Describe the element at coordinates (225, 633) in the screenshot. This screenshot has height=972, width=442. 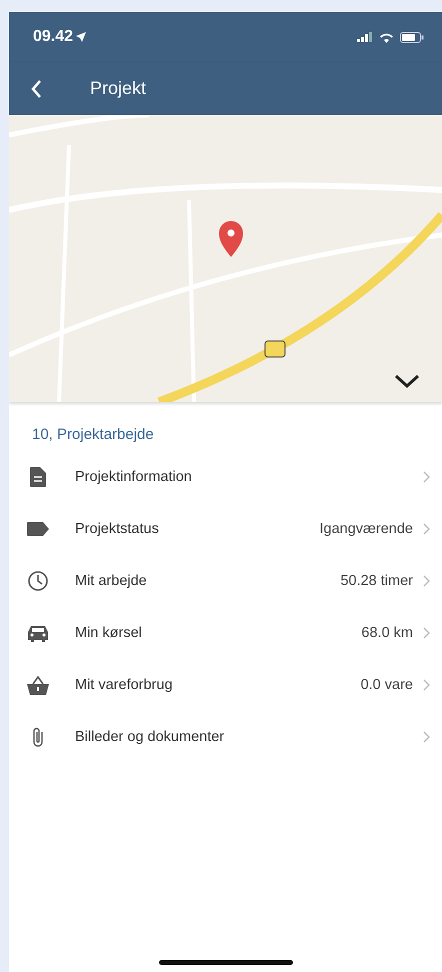
I see `menu-row: Min kørsel 68.0 km` at that location.